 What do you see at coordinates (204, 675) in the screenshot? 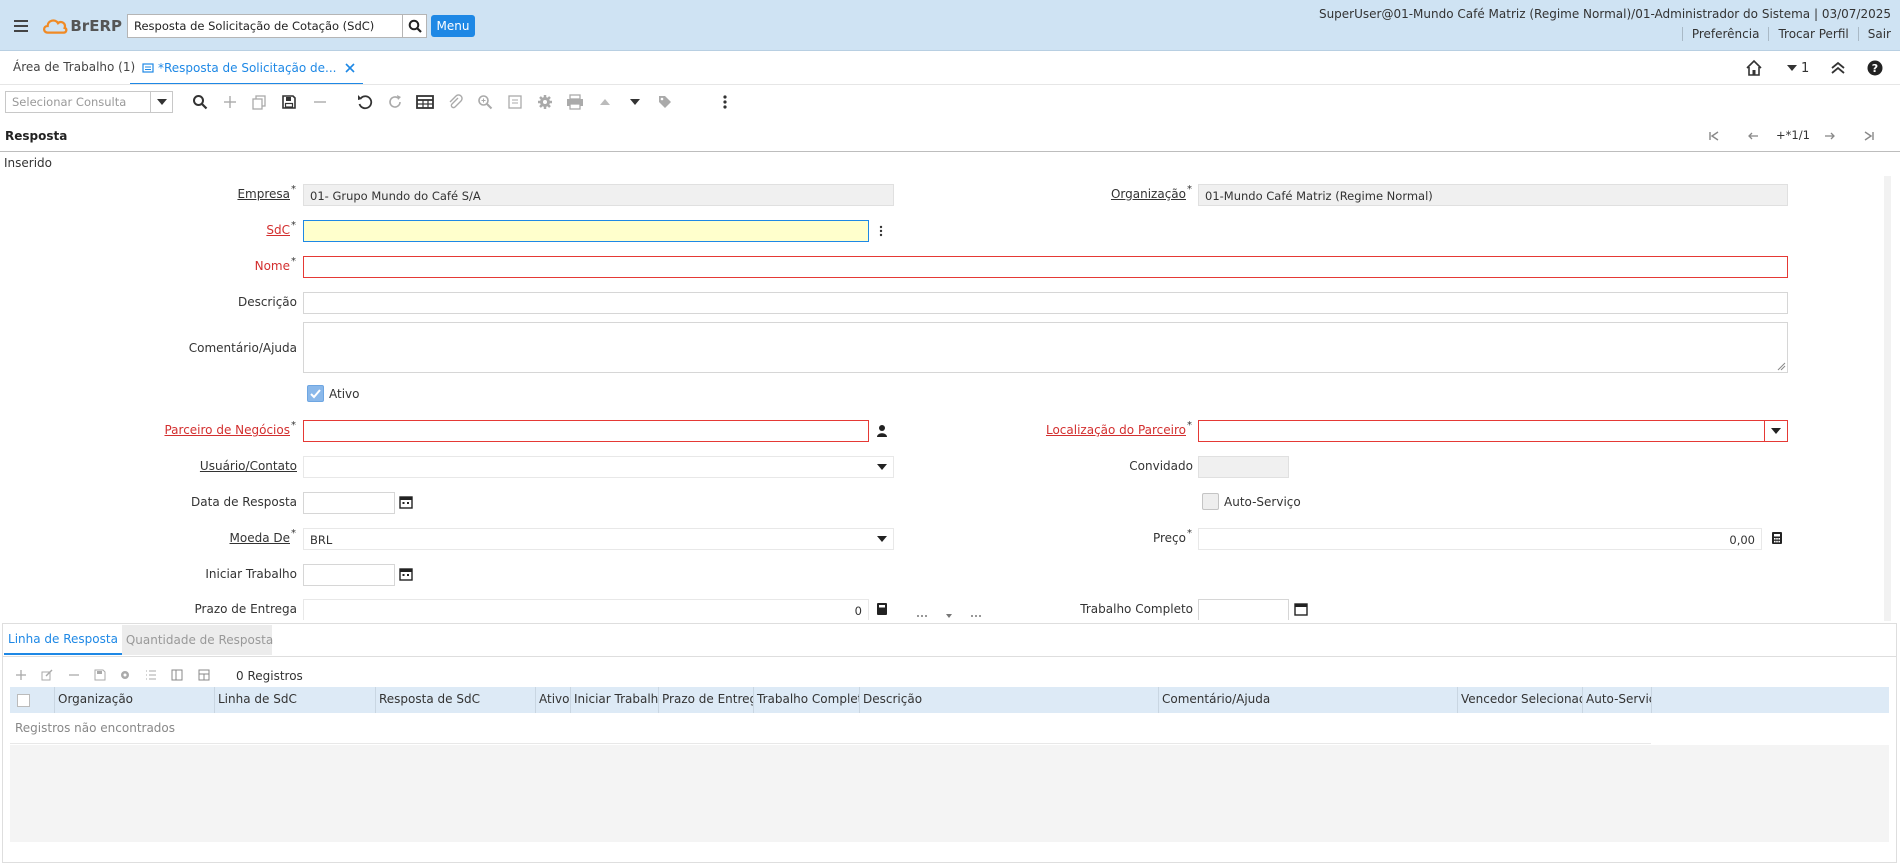
I see `grid-columns-icon` at bounding box center [204, 675].